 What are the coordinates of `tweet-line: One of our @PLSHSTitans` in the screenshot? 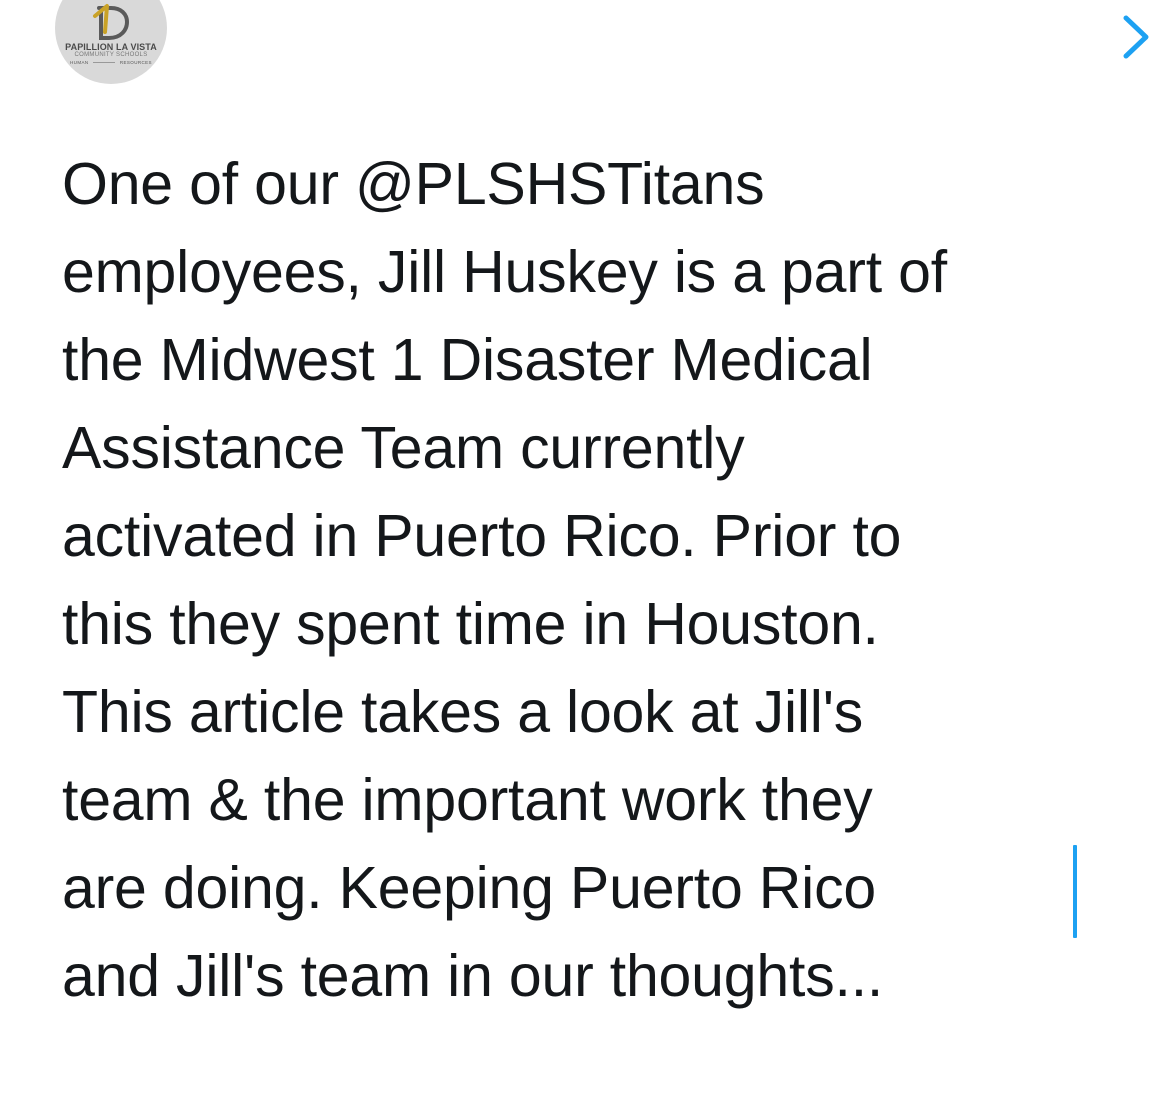 It's located at (413, 184).